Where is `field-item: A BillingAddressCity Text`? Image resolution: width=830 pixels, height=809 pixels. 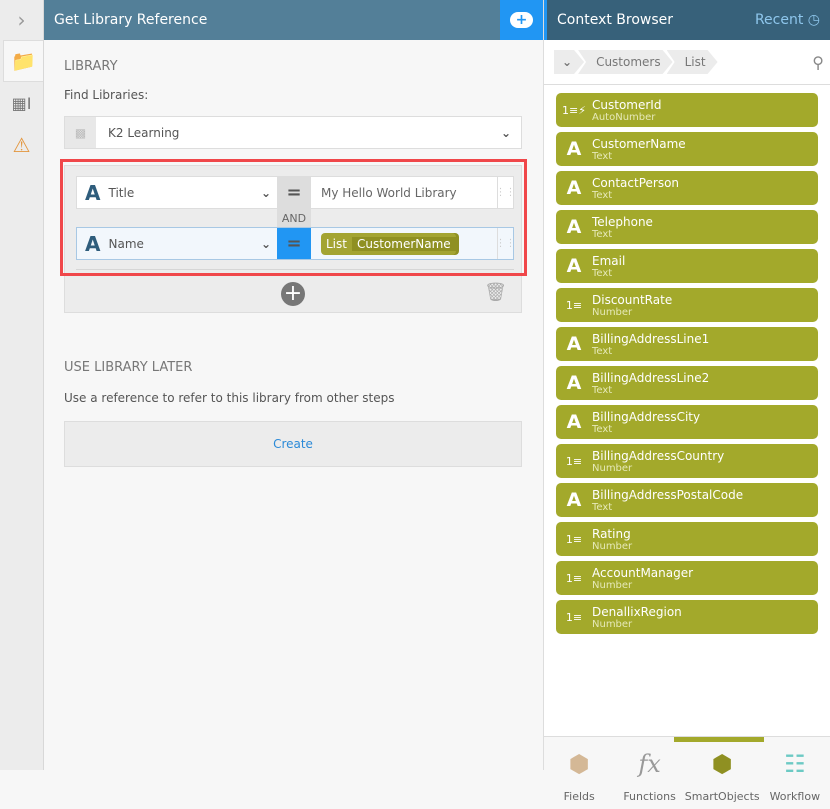 field-item: A BillingAddressCity Text is located at coordinates (687, 422).